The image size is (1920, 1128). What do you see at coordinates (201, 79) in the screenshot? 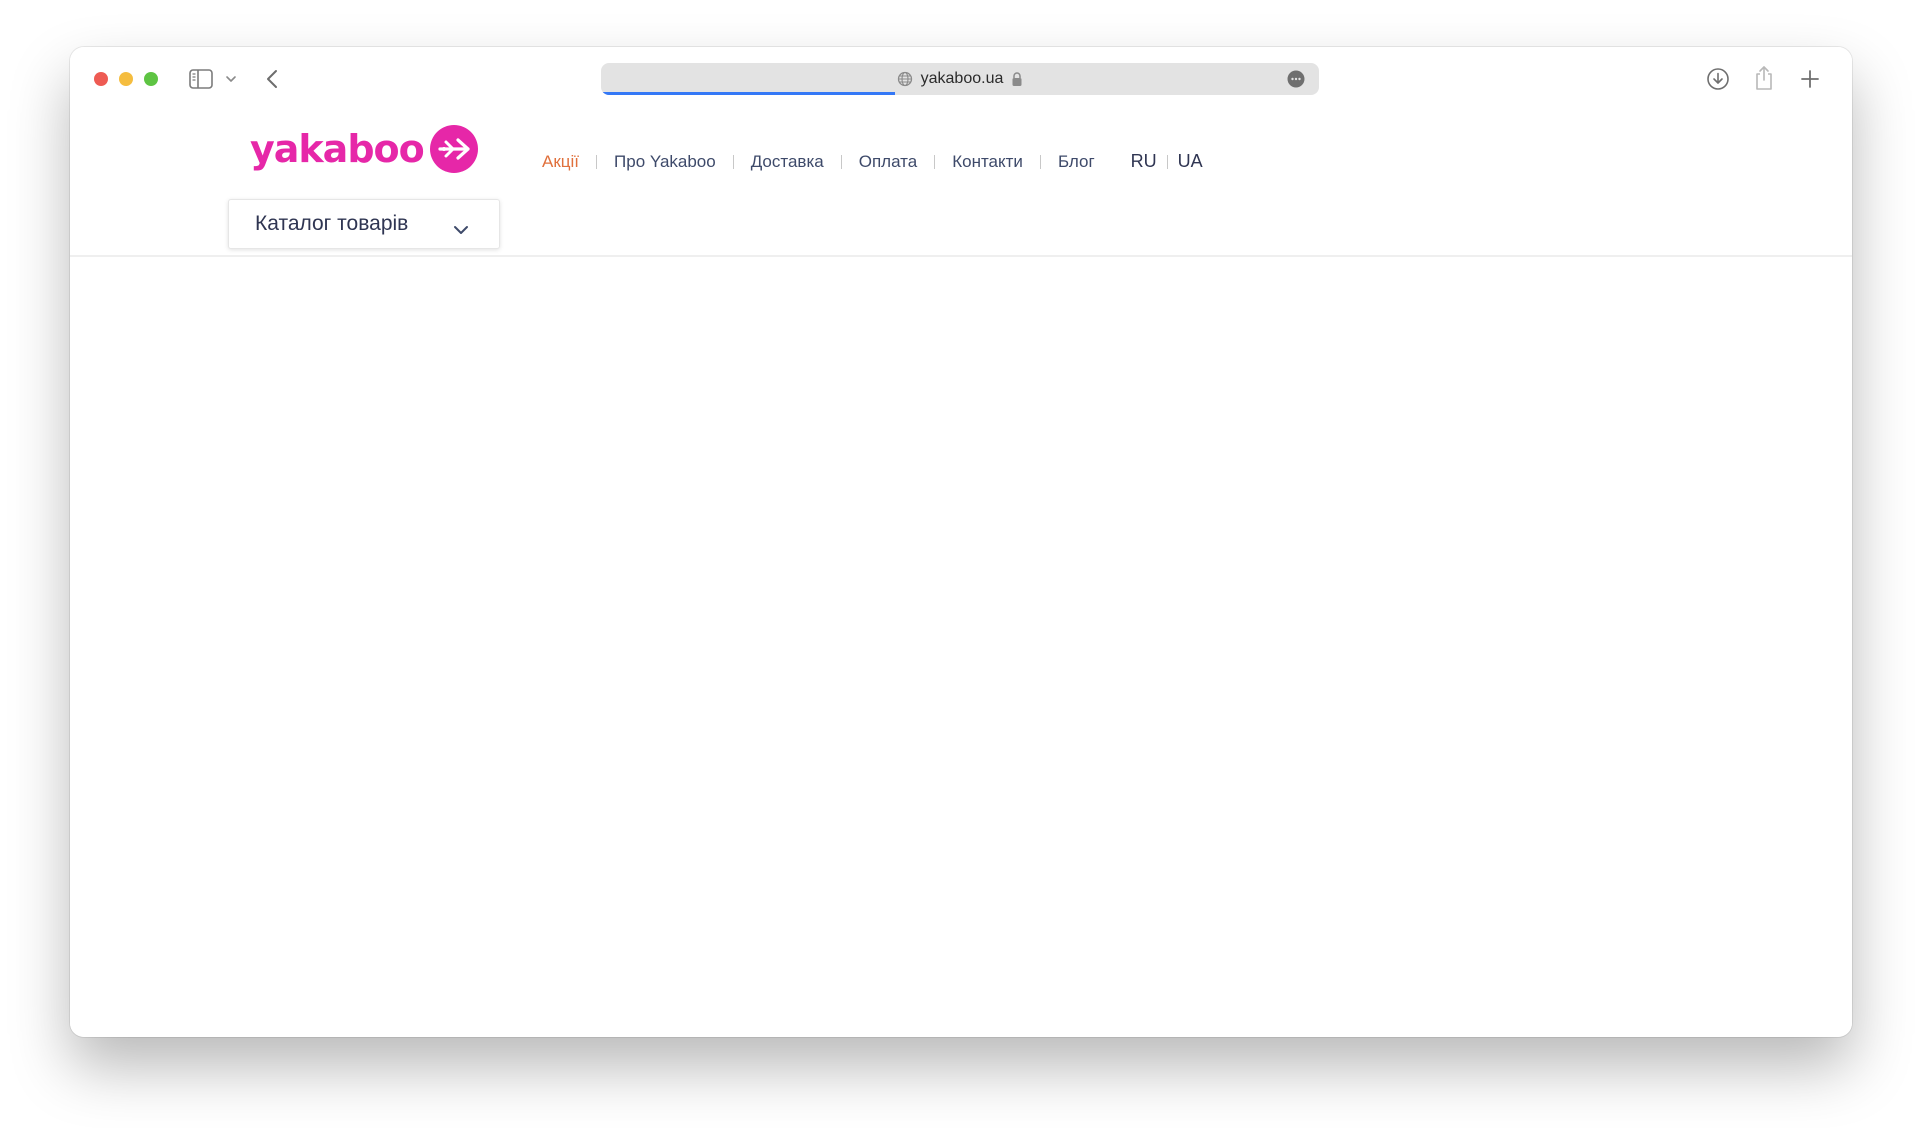
I see `sidebar-icon` at bounding box center [201, 79].